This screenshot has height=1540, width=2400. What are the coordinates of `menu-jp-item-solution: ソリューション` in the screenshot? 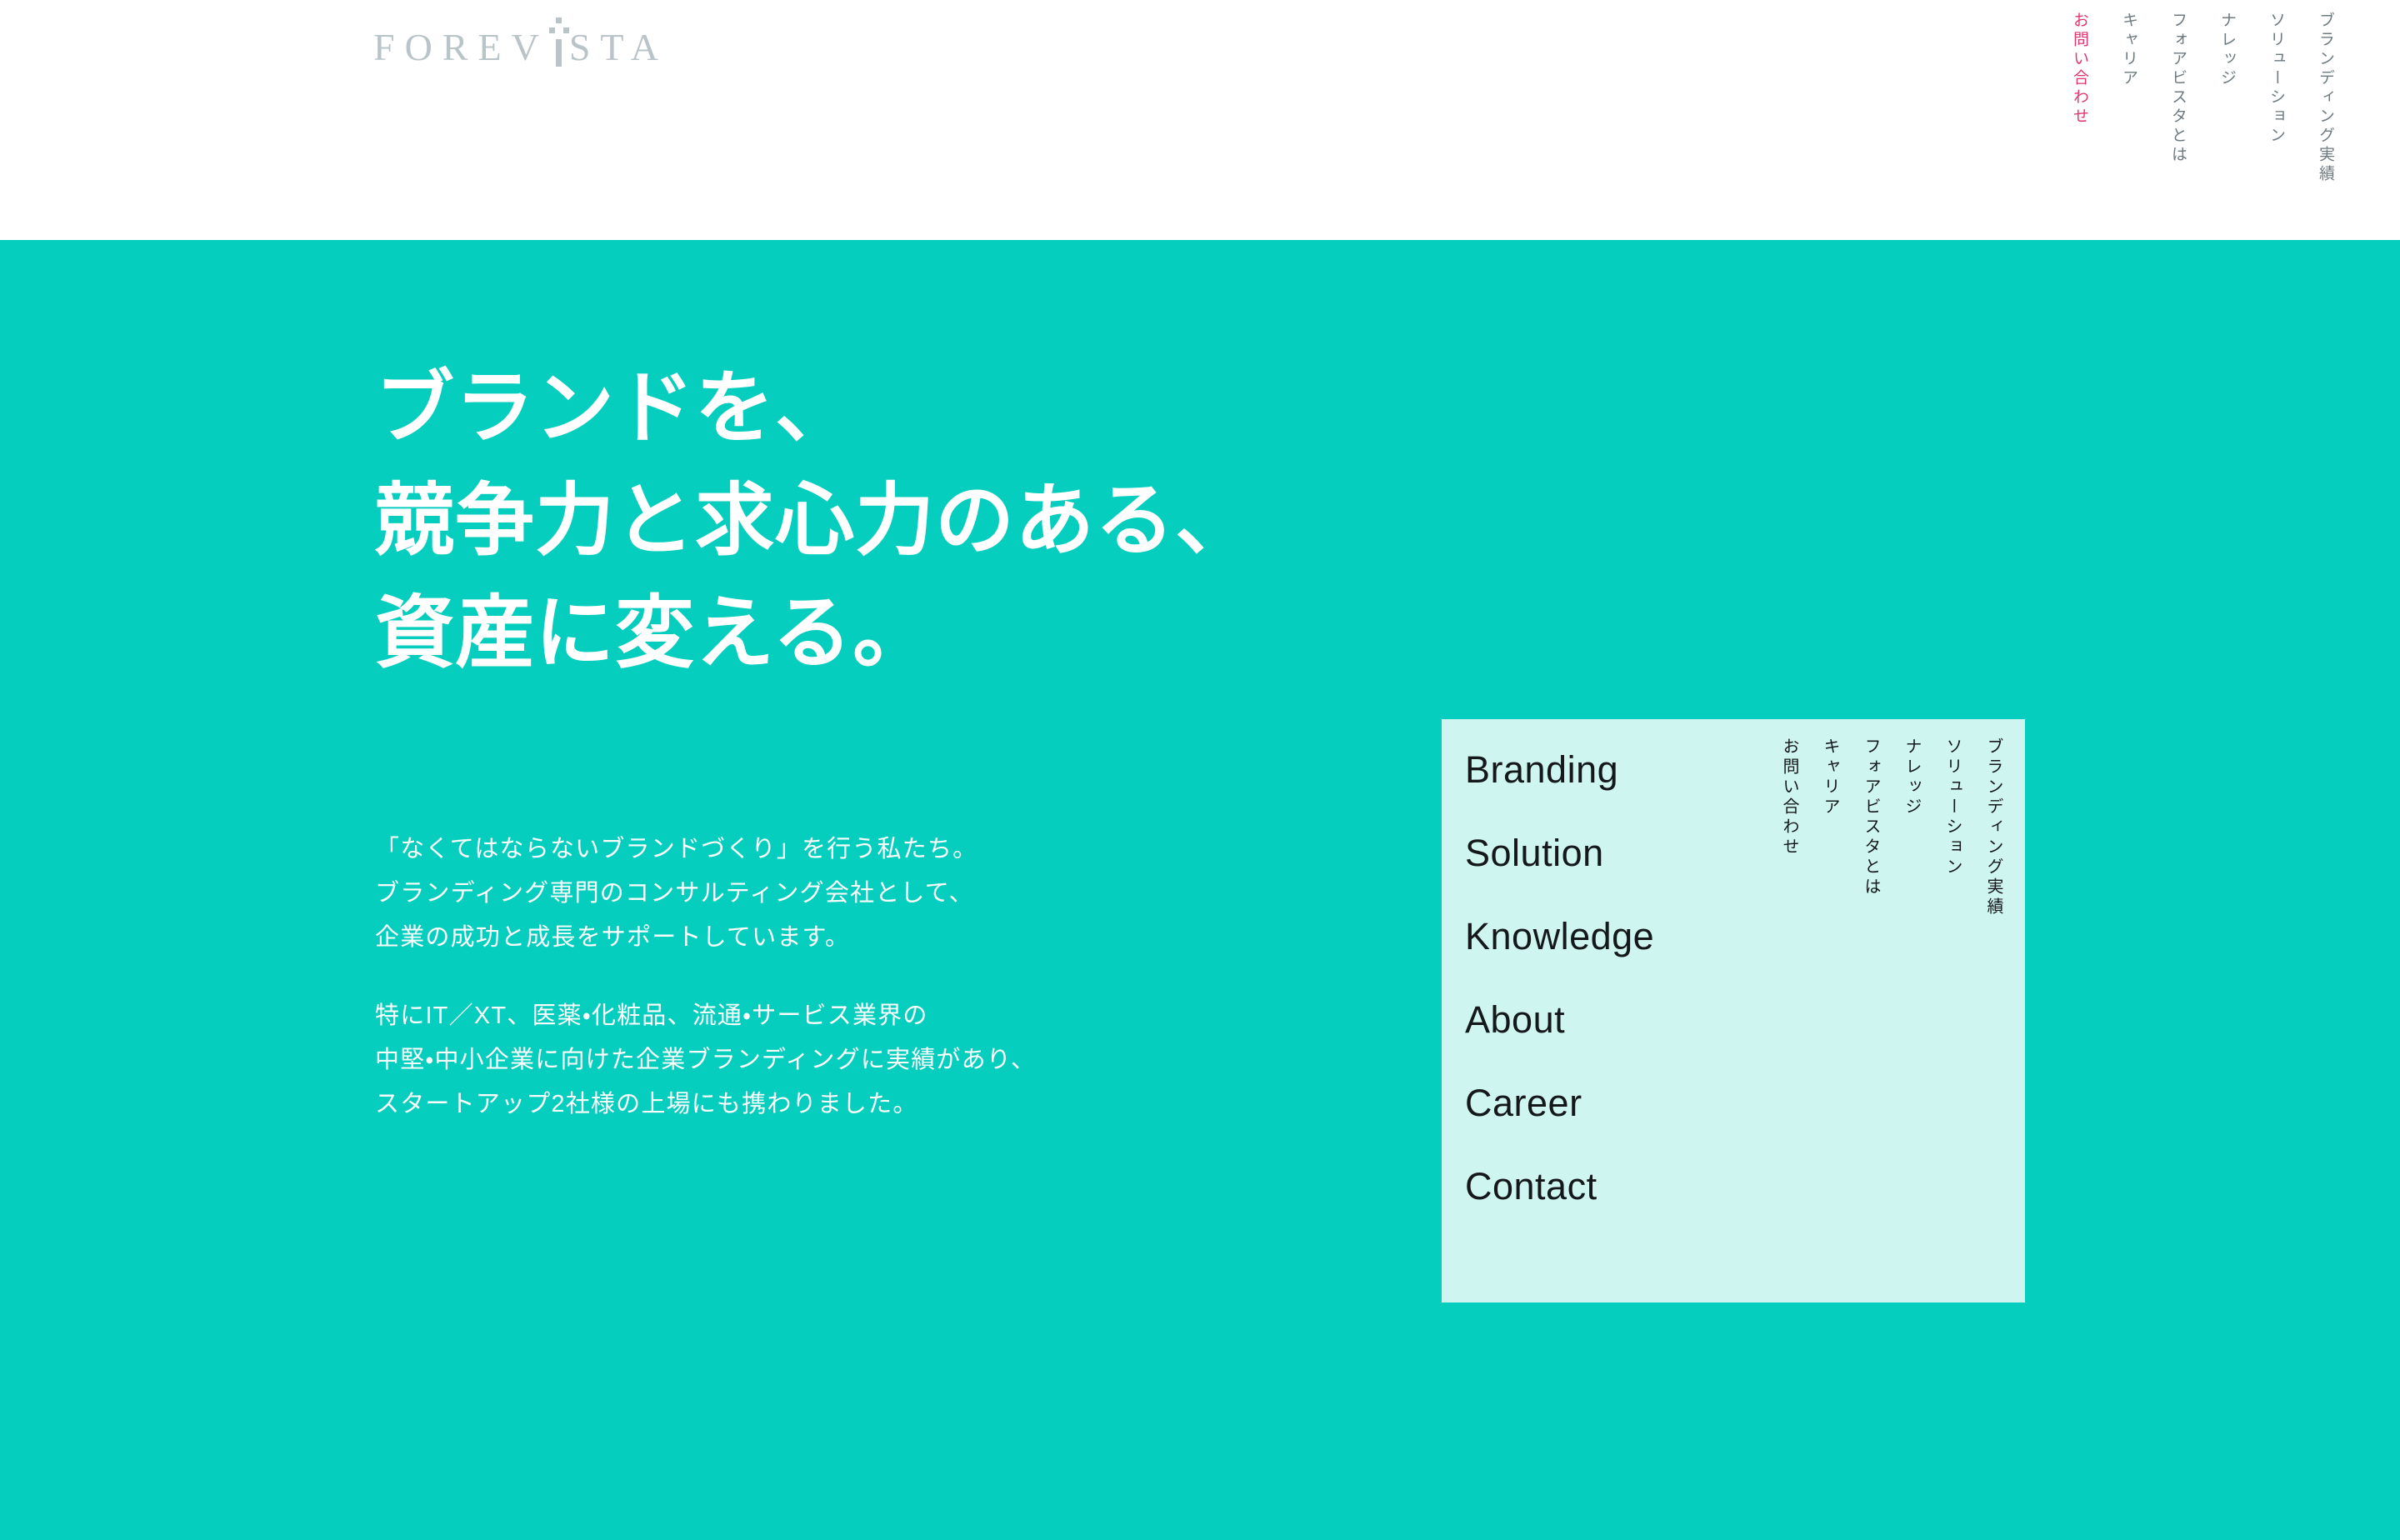 It's located at (1952, 808).